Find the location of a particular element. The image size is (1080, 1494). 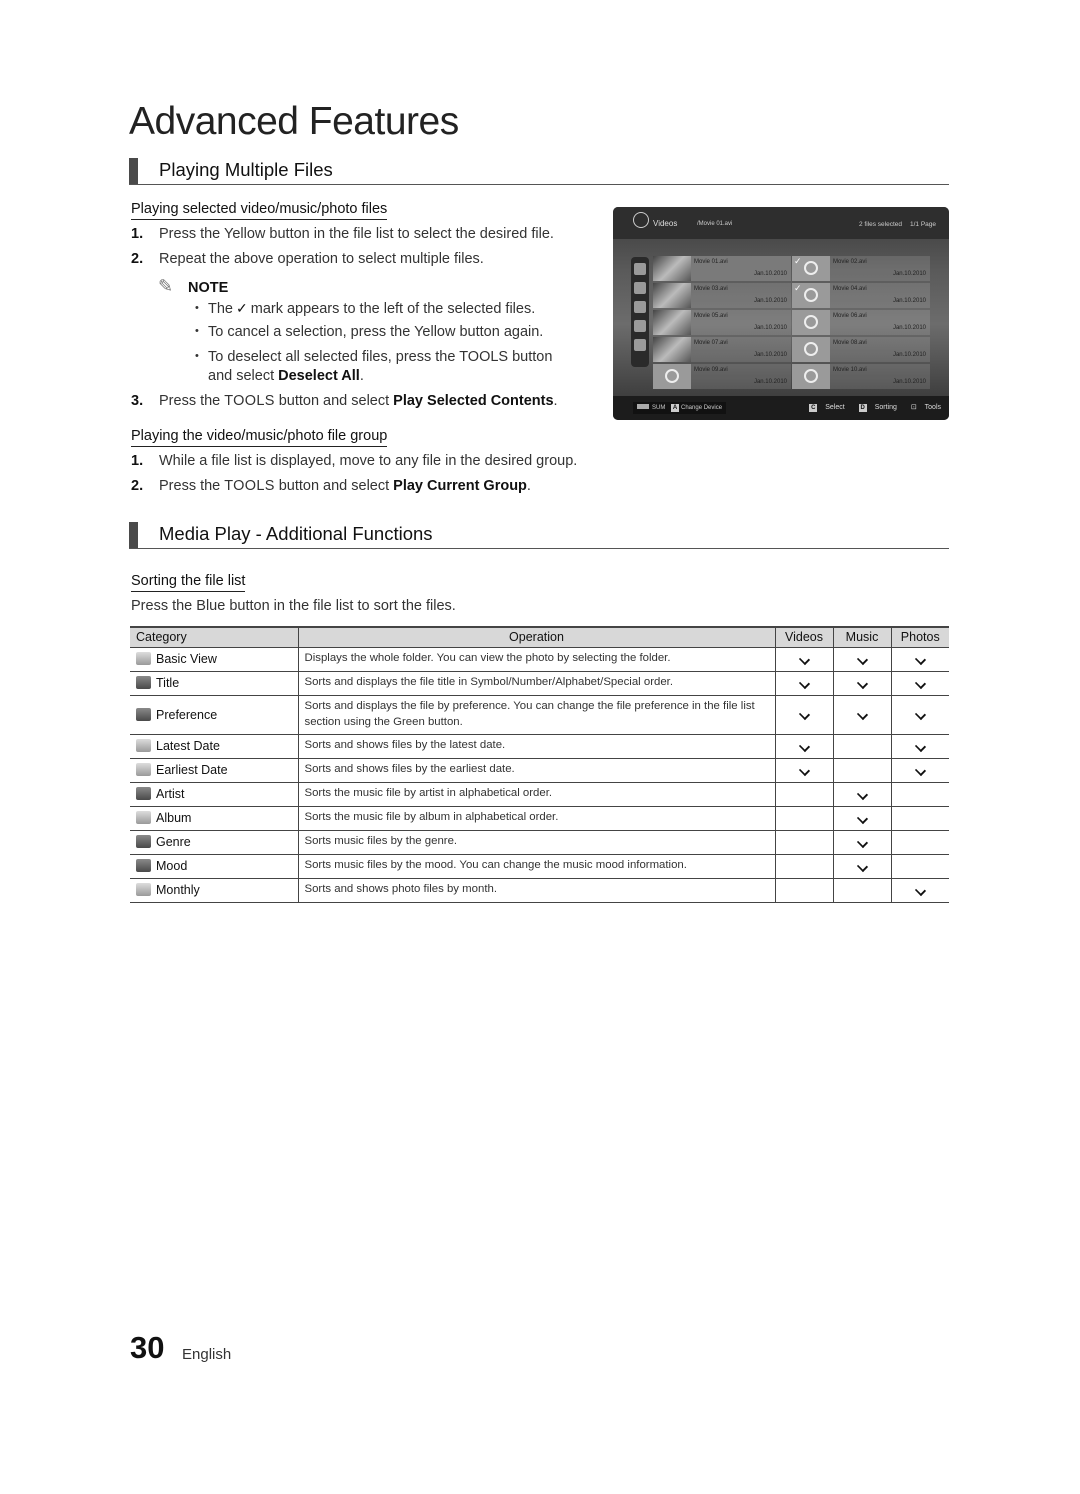

note-text: and select is located at coordinates (243, 376).